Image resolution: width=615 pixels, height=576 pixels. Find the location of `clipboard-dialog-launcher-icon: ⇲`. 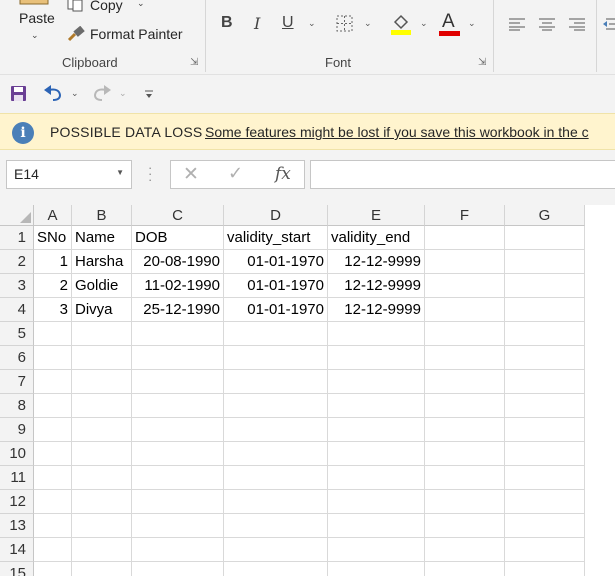

clipboard-dialog-launcher-icon: ⇲ is located at coordinates (194, 62).